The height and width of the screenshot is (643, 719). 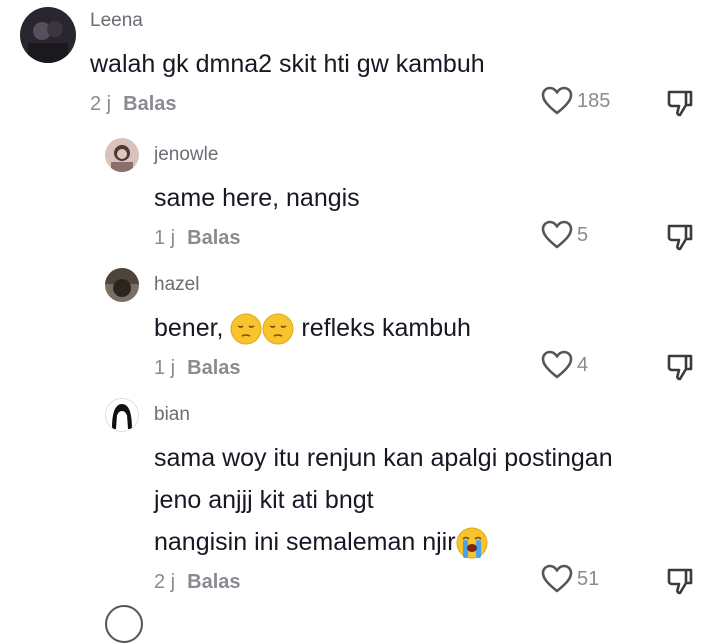 I want to click on username: Leena, so click(x=116, y=21).